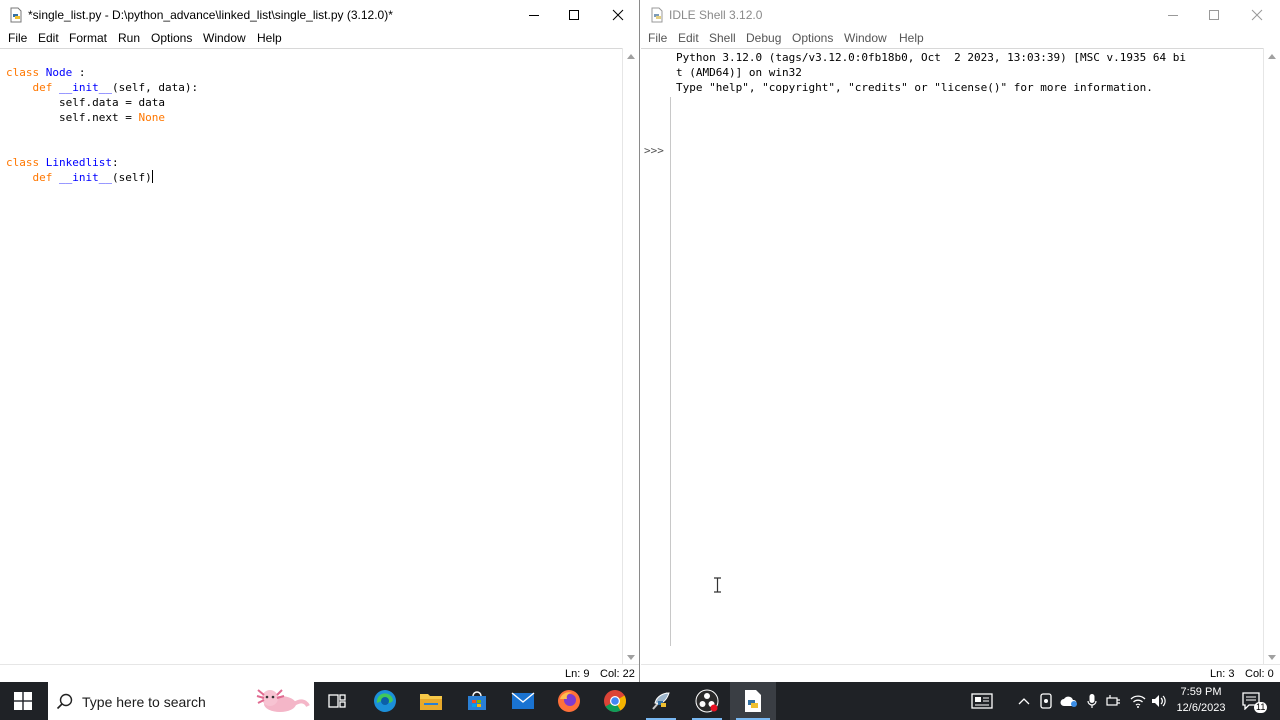  What do you see at coordinates (1271, 356) in the screenshot?
I see `shell-vertical-scrollbar` at bounding box center [1271, 356].